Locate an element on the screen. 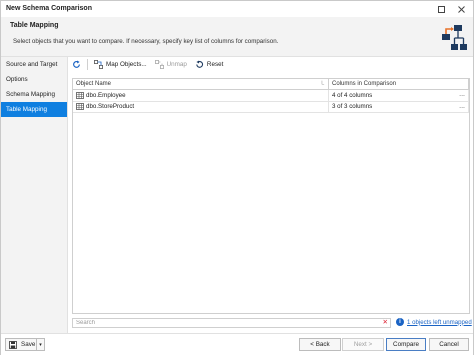 The image size is (474, 355). columns-count: 4 of 4 columns is located at coordinates (352, 95).